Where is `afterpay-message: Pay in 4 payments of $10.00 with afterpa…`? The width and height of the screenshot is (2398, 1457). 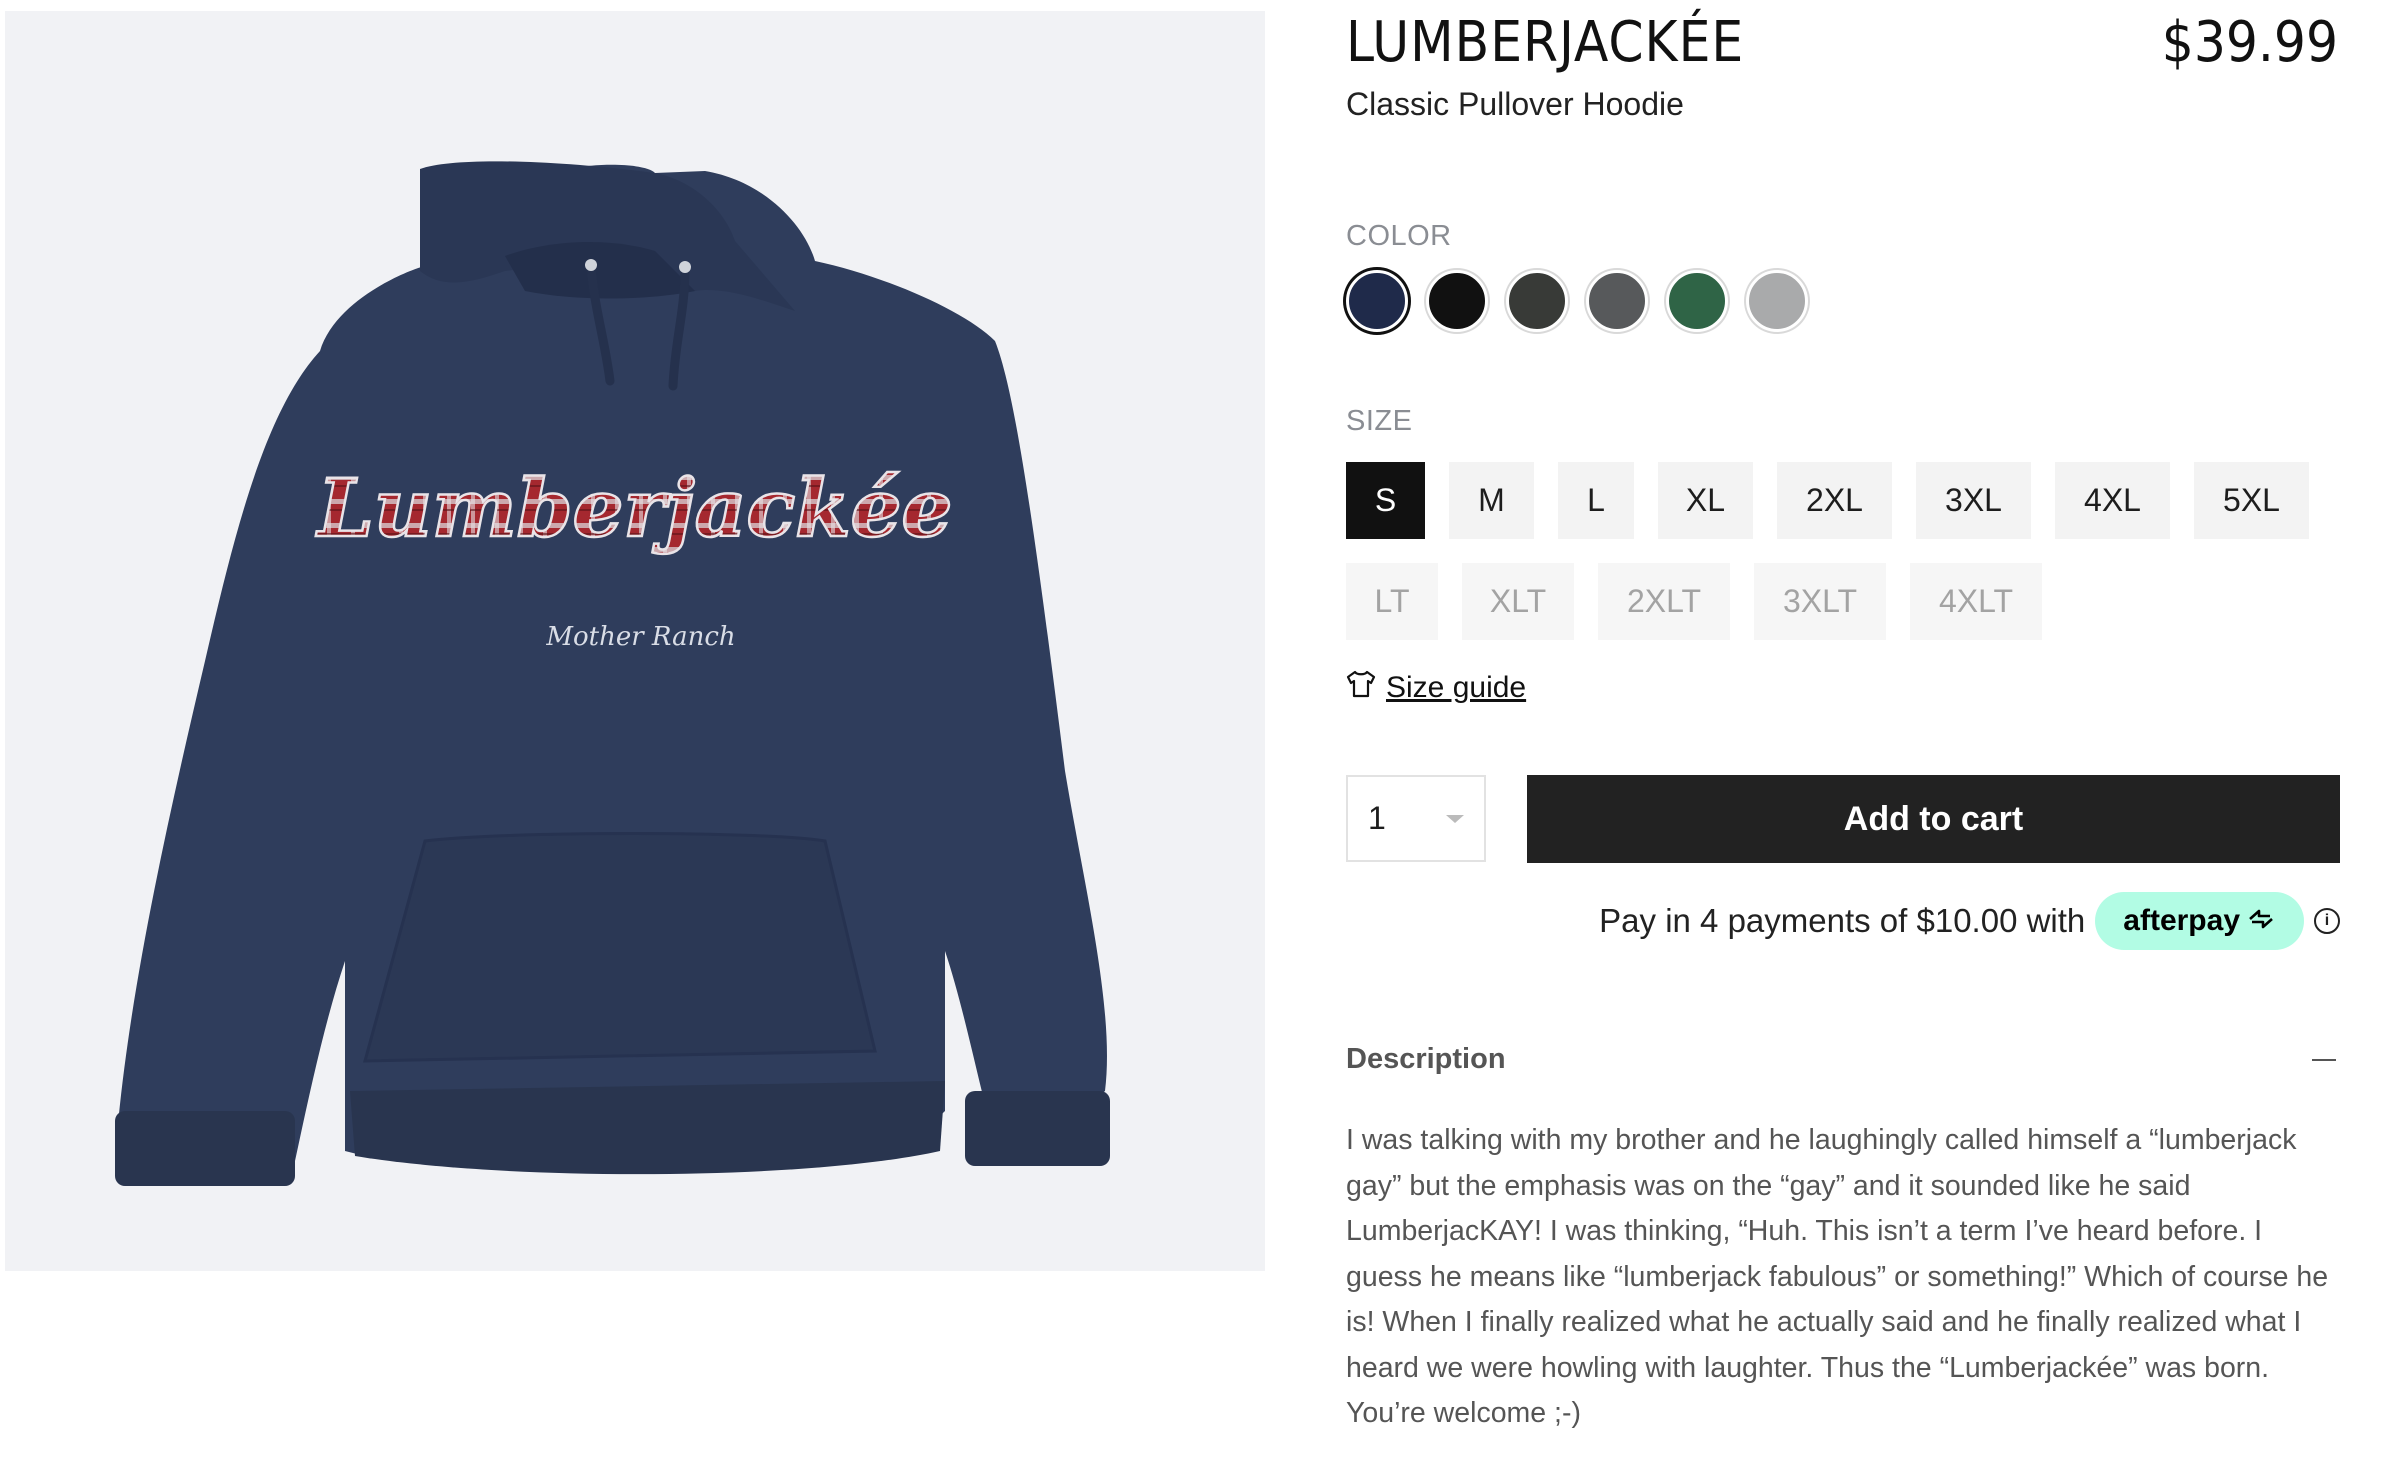 afterpay-message: Pay in 4 payments of $10.00 with afterpa… is located at coordinates (1969, 921).